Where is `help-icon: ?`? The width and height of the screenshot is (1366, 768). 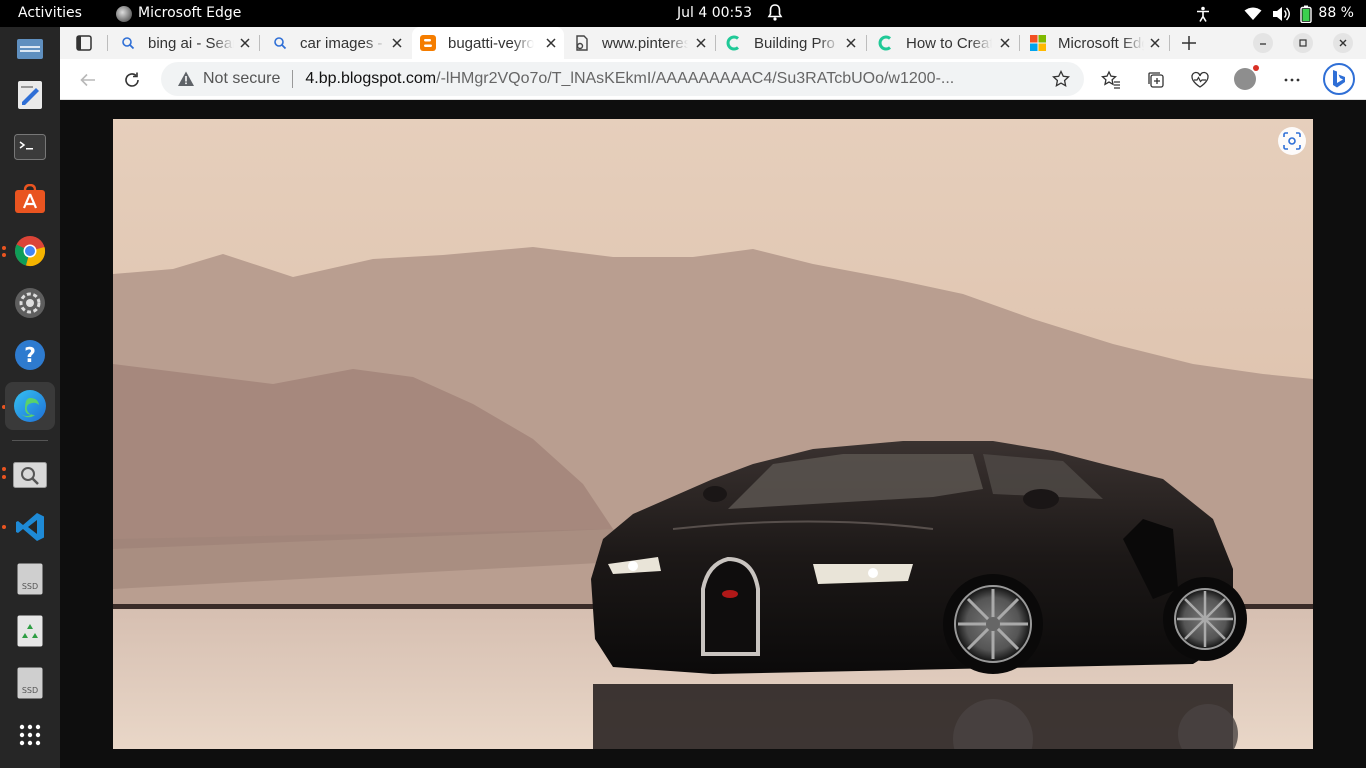
help-icon: ? is located at coordinates (30, 355).